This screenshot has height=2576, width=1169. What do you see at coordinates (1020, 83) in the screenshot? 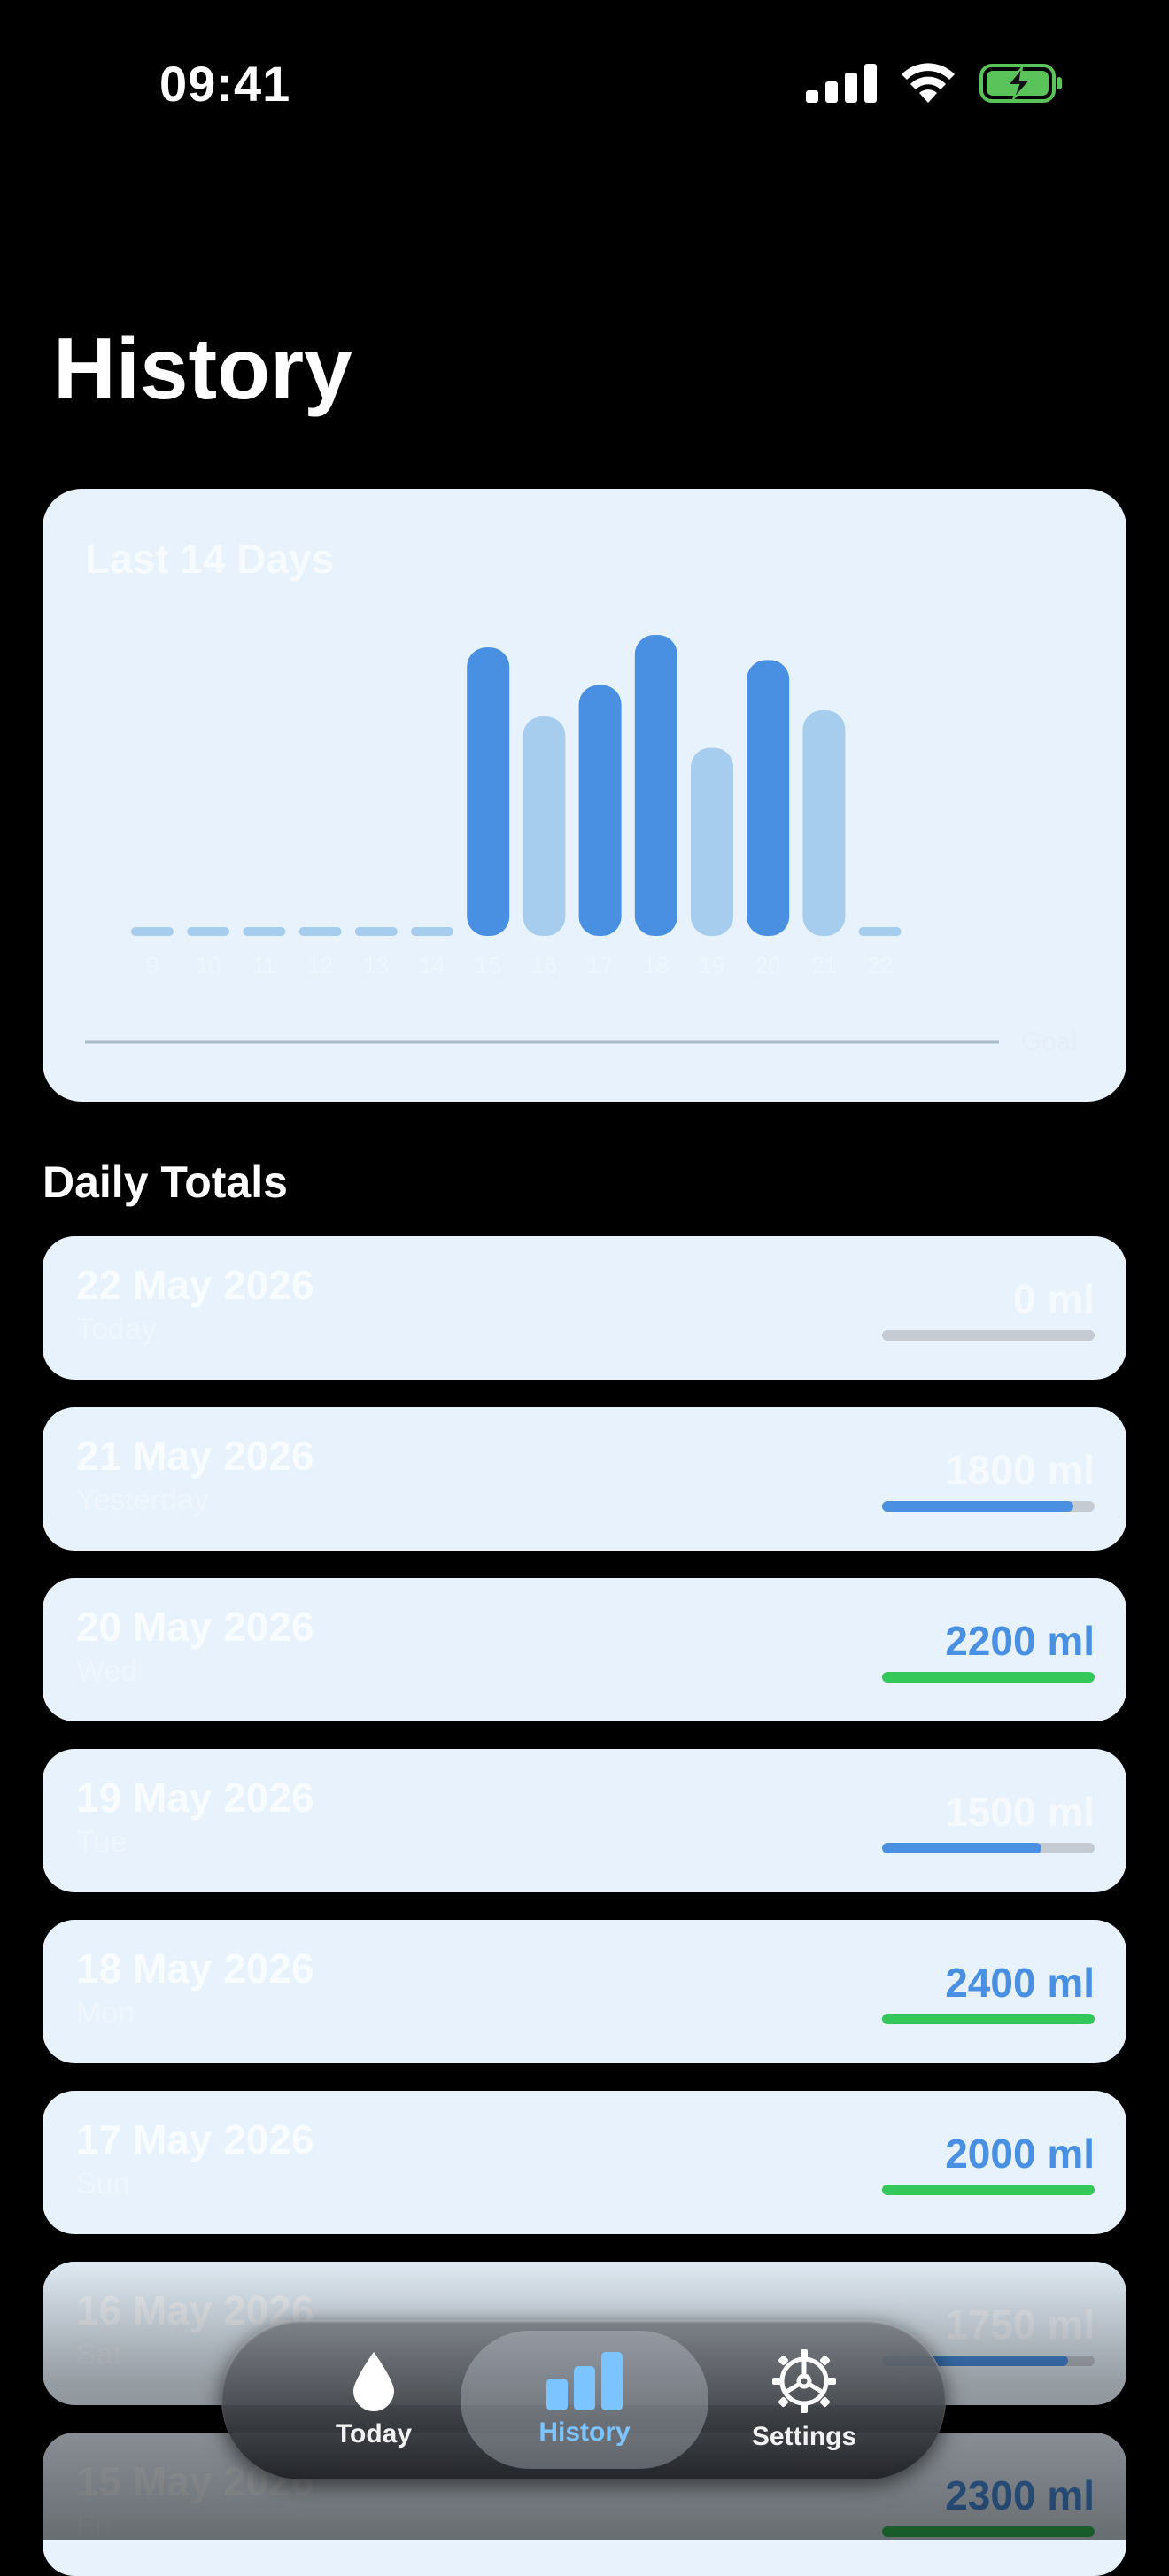
I see `battery-charging-icon` at bounding box center [1020, 83].